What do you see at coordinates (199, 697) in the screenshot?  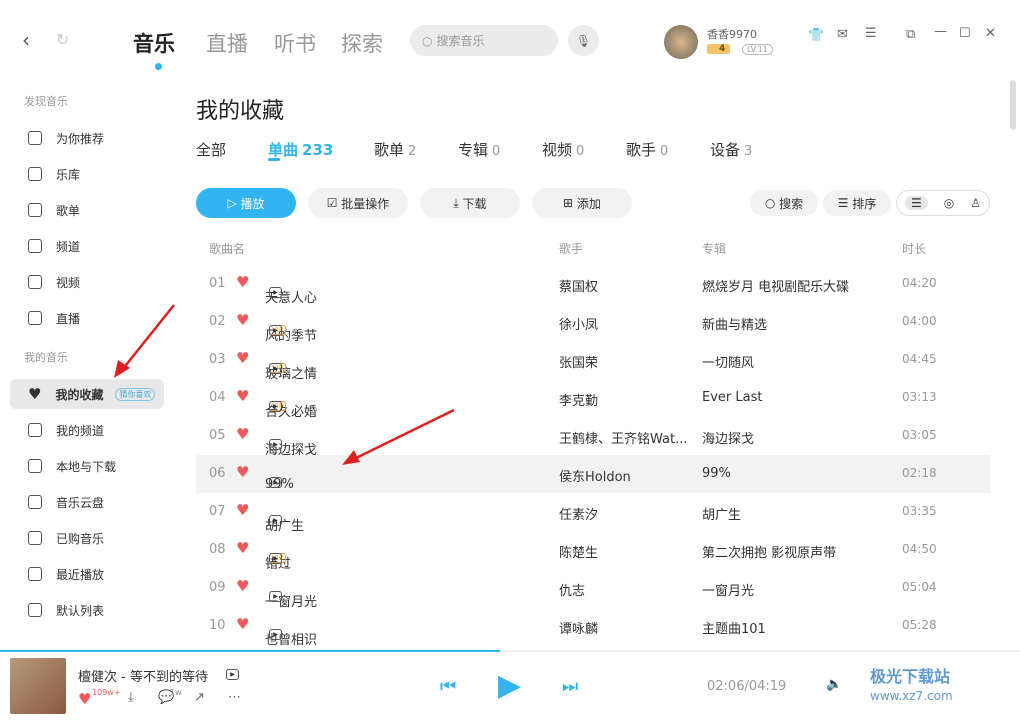 I see `share-icon: ↗` at bounding box center [199, 697].